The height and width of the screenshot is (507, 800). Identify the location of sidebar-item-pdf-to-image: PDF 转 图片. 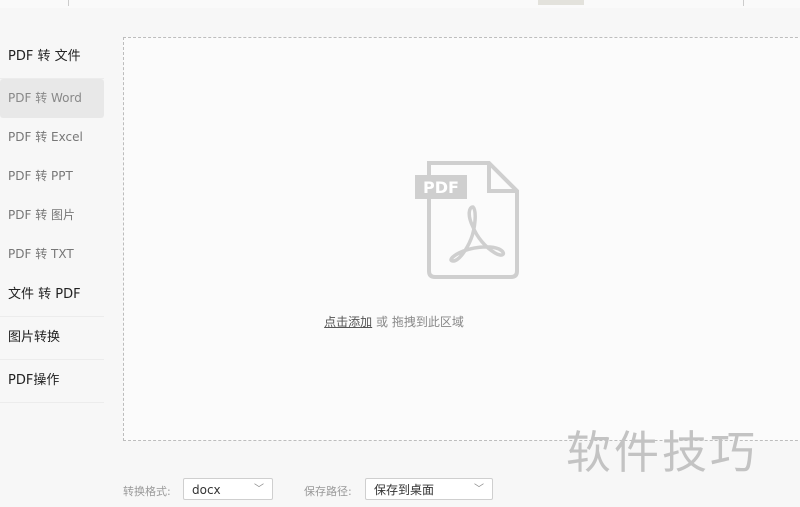
(52, 215).